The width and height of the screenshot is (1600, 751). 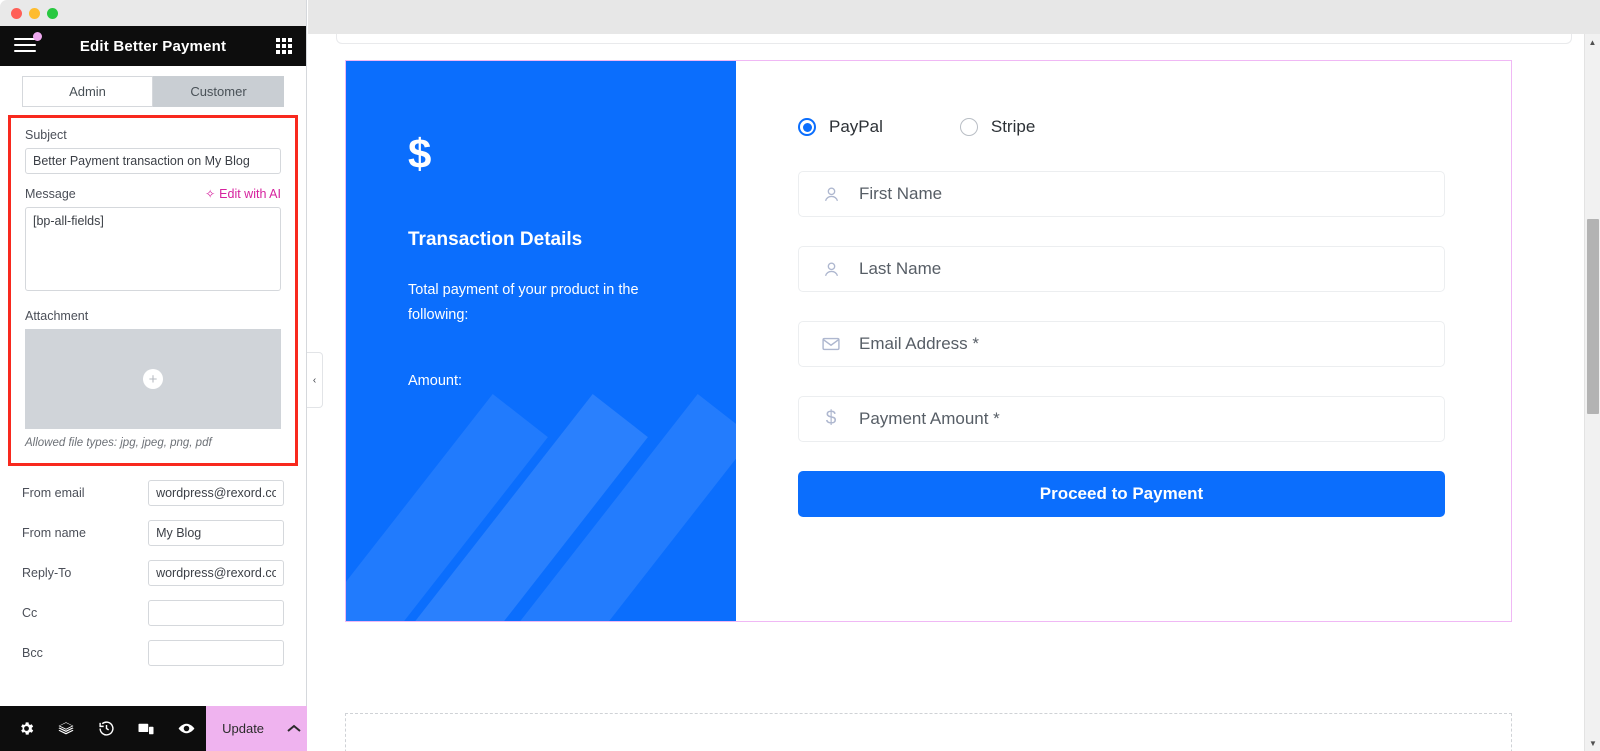 What do you see at coordinates (186, 728) in the screenshot?
I see `preview-eye-icon` at bounding box center [186, 728].